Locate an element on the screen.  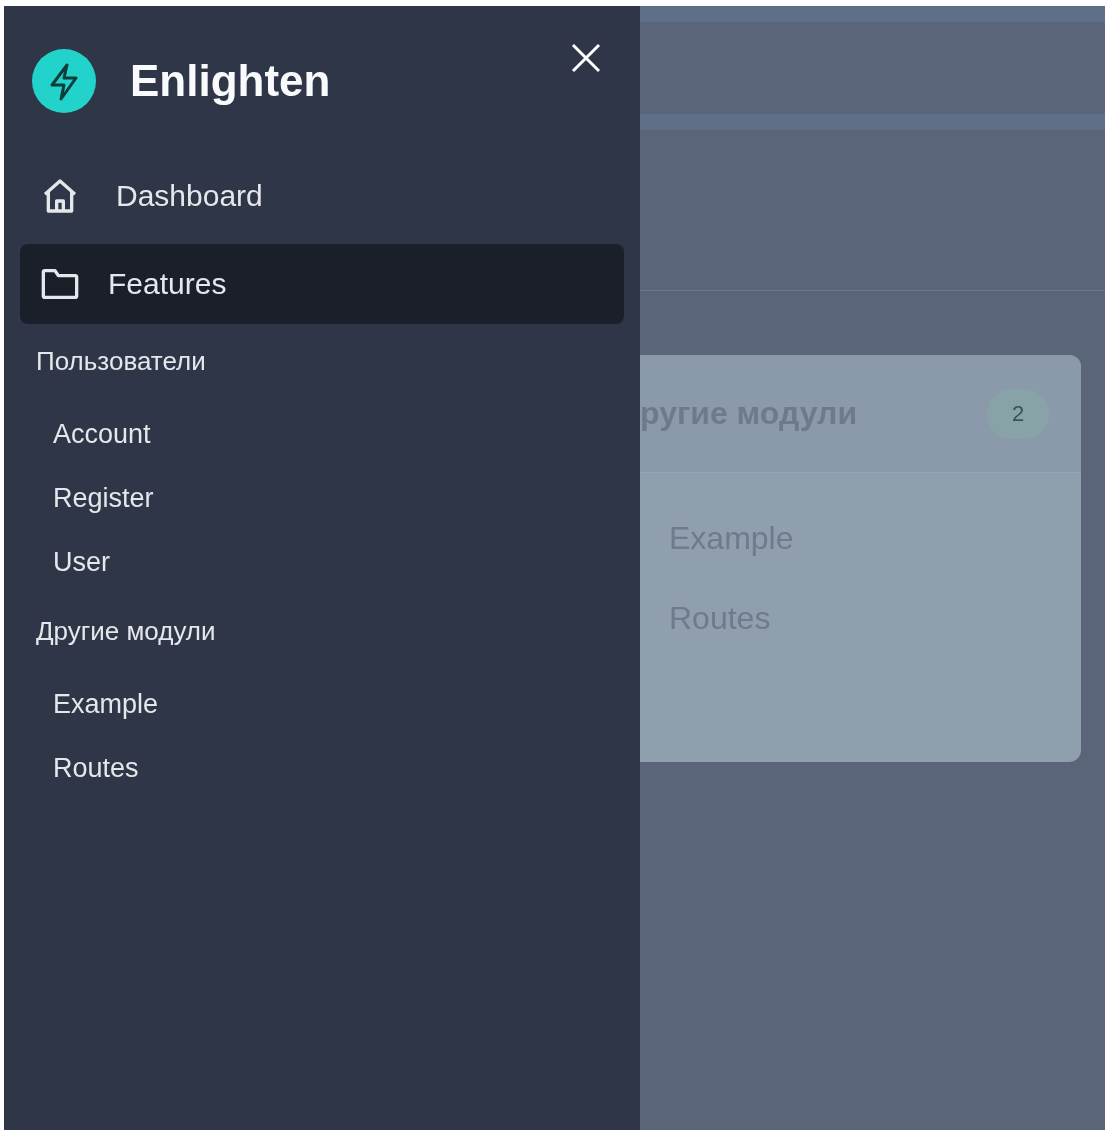
menu-link: Register is located at coordinates (322, 498).